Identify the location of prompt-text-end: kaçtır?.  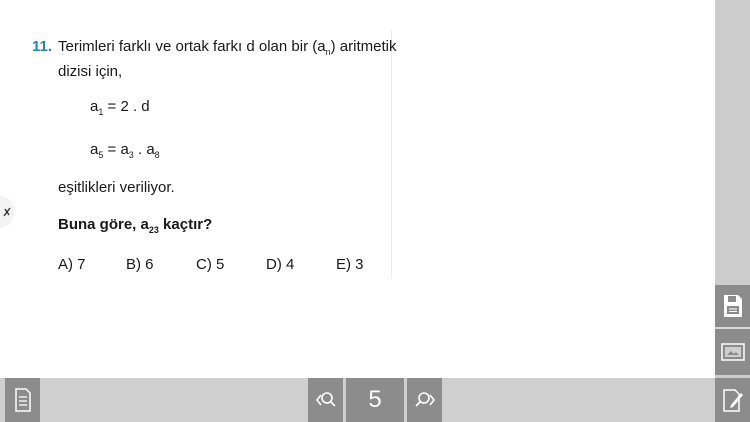
(185, 224).